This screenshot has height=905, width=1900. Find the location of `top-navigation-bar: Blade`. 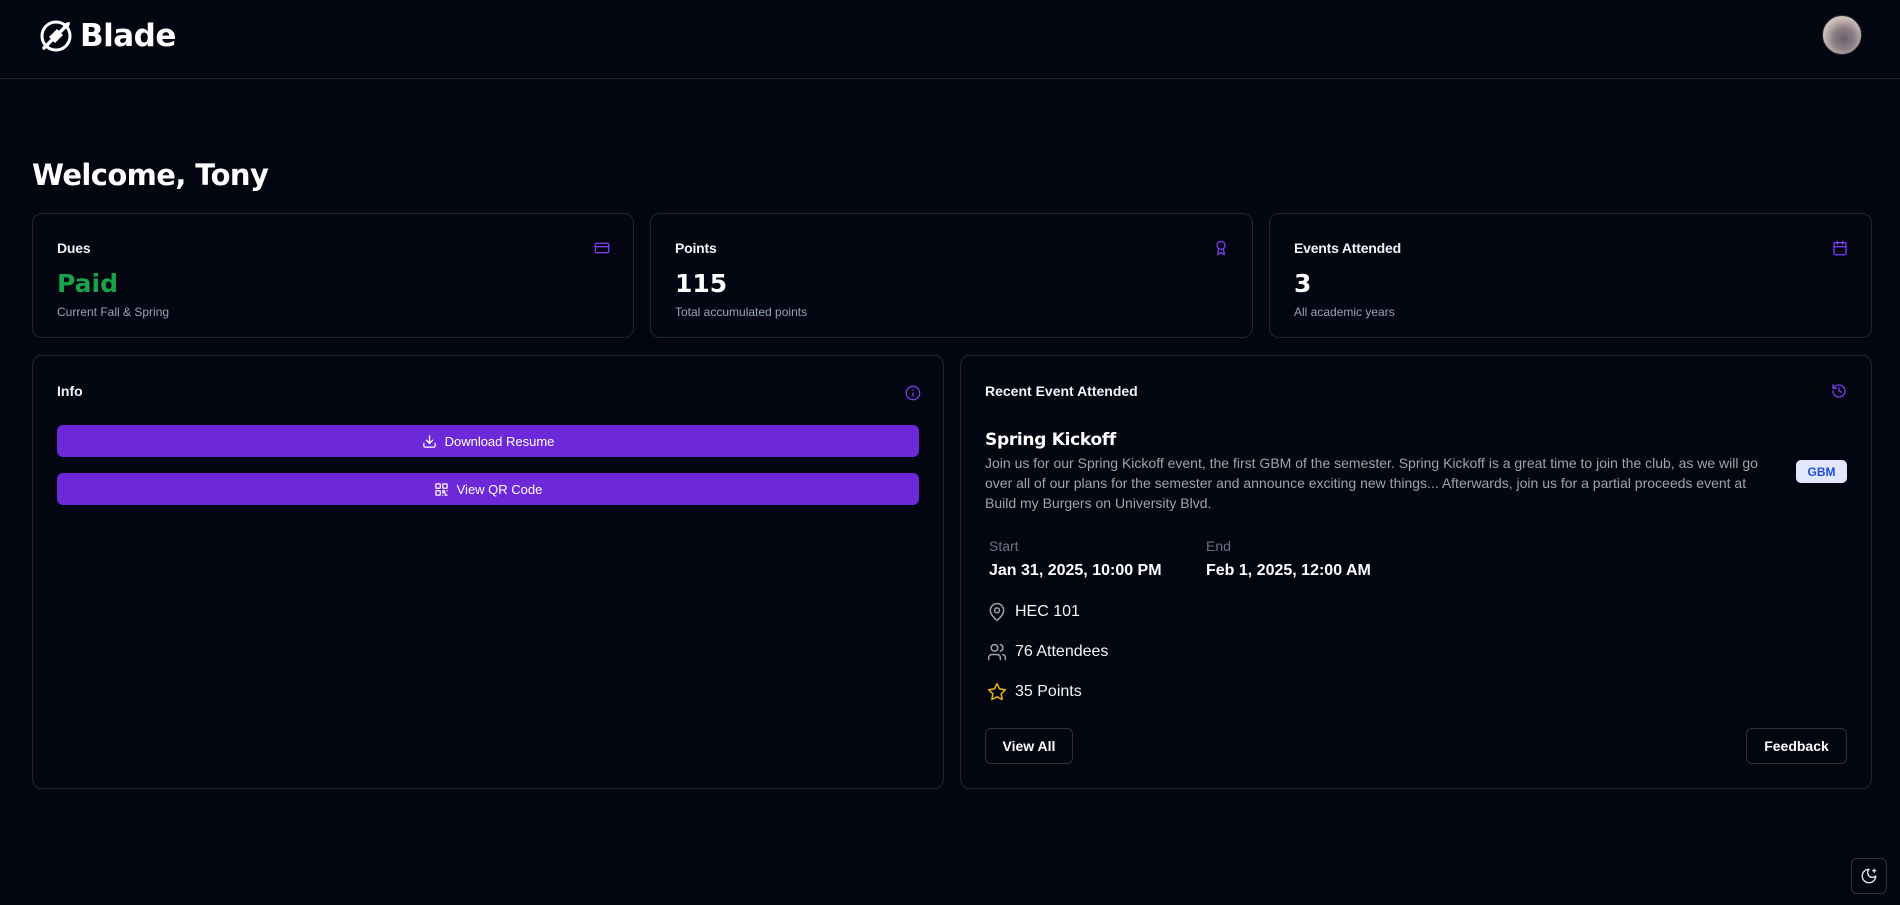

top-navigation-bar: Blade is located at coordinates (950, 39).